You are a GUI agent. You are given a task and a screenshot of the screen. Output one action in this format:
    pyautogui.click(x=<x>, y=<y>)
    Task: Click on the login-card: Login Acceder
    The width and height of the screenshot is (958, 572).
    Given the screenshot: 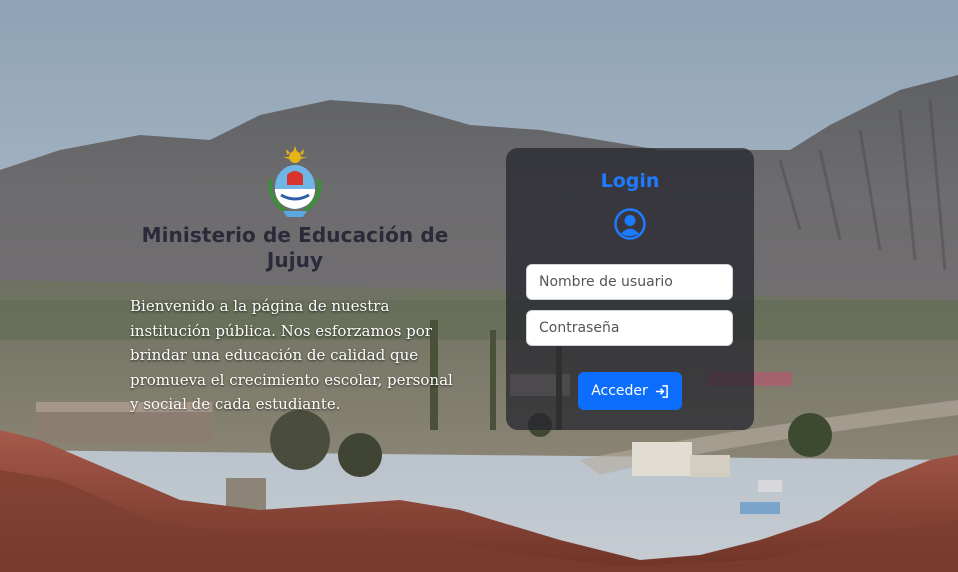 What is the action you would take?
    pyautogui.click(x=630, y=289)
    